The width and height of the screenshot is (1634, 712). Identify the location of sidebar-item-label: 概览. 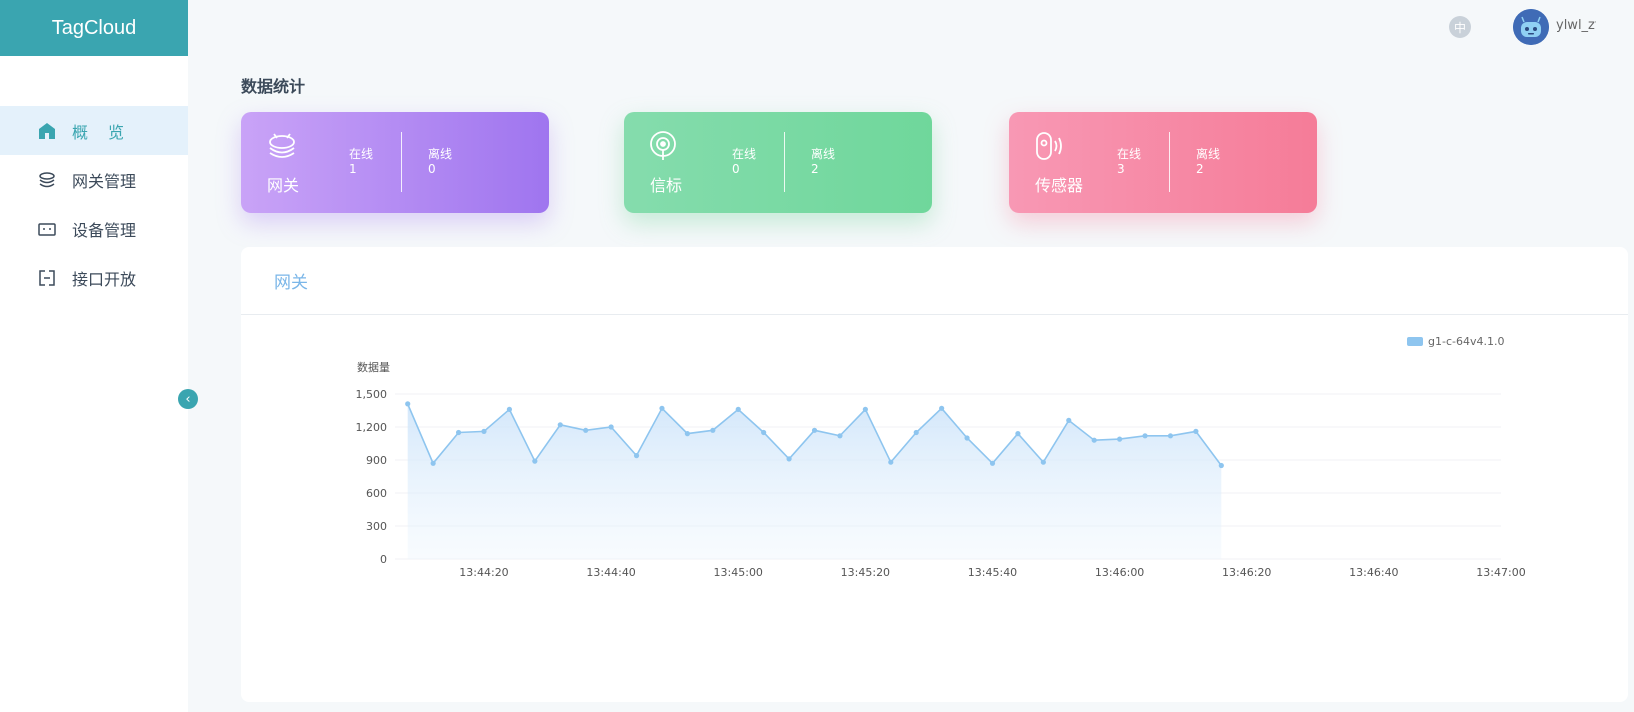
(108, 132).